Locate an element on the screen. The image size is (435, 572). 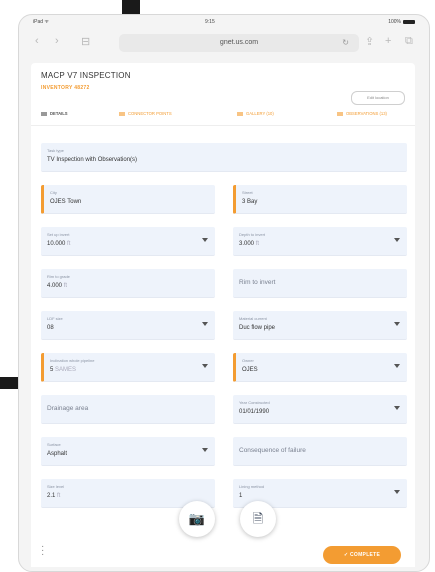
field-label: Material current is located at coordinates (253, 318).